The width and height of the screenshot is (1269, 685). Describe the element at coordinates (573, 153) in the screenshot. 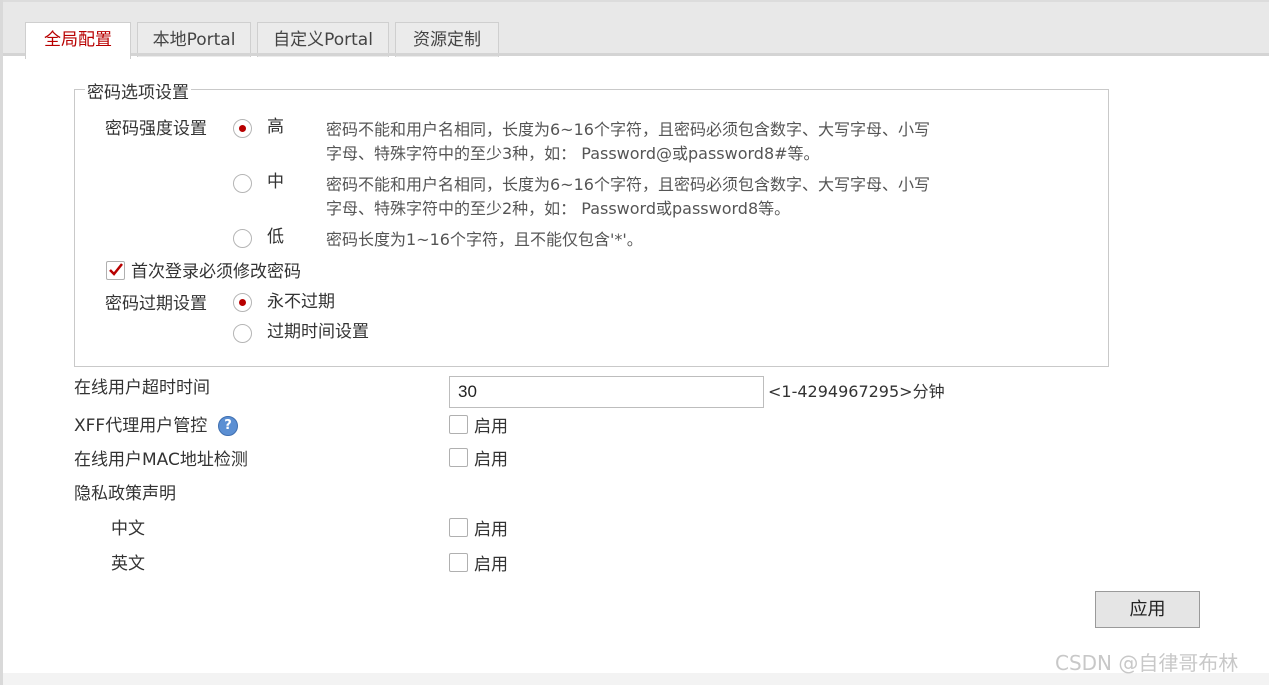

I see `strength-high-desc-line2: 字母、特殊字符中的至少3种，如： Password@或password8#等。` at that location.